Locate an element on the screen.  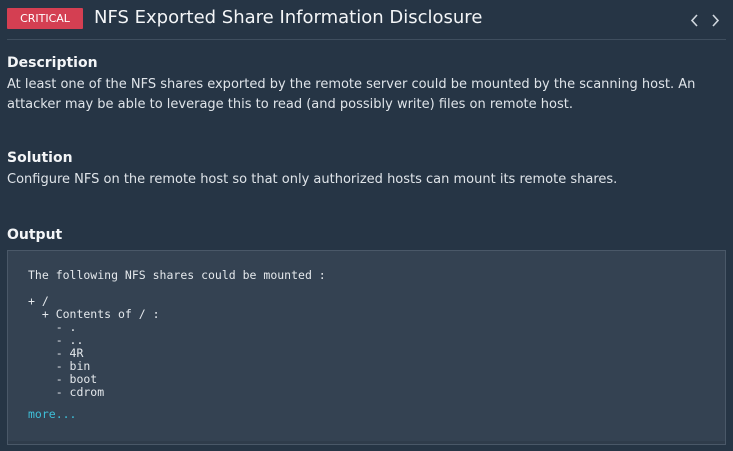
output-line: - cdrom is located at coordinates (66, 392).